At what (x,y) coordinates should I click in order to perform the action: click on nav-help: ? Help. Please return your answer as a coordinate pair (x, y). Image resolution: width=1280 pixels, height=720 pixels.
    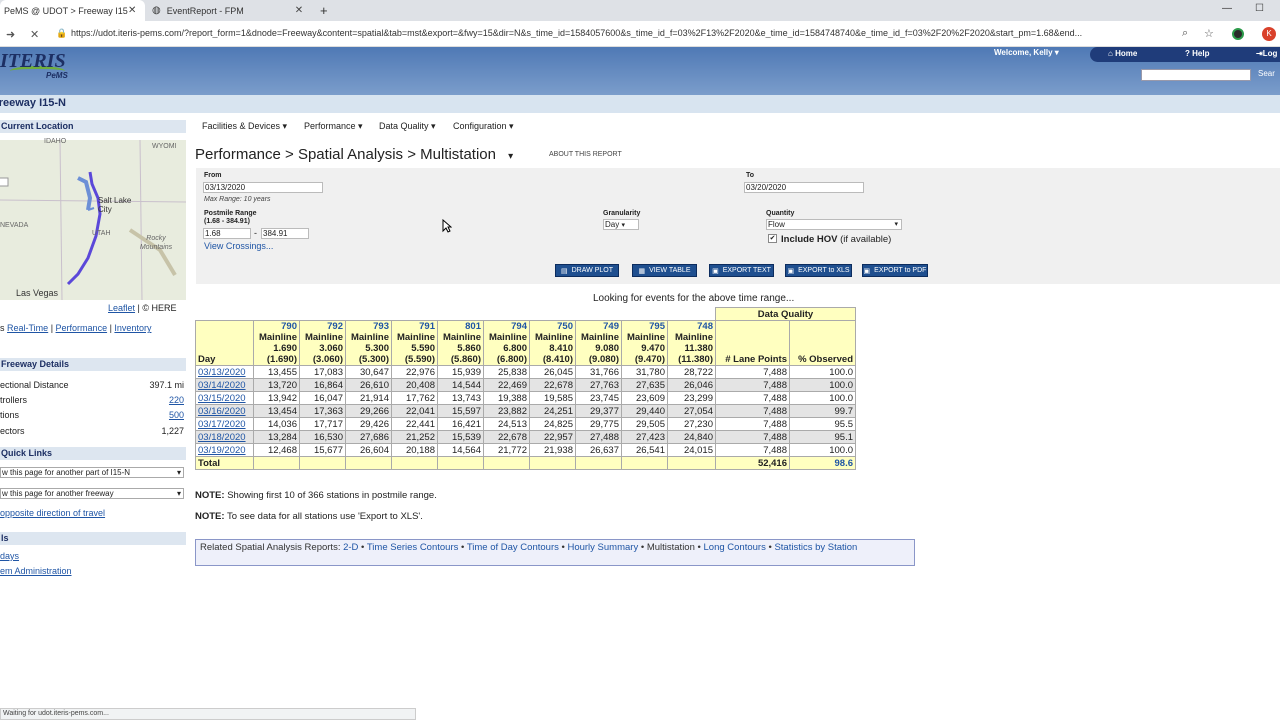
    Looking at the image, I should click on (1197, 53).